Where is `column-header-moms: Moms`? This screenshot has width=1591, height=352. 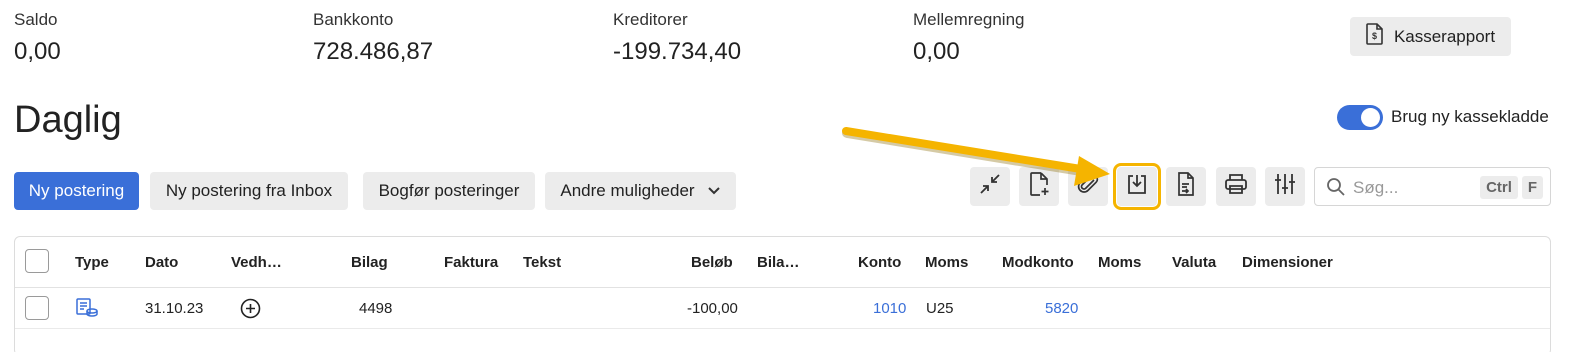 column-header-moms: Moms is located at coordinates (946, 262).